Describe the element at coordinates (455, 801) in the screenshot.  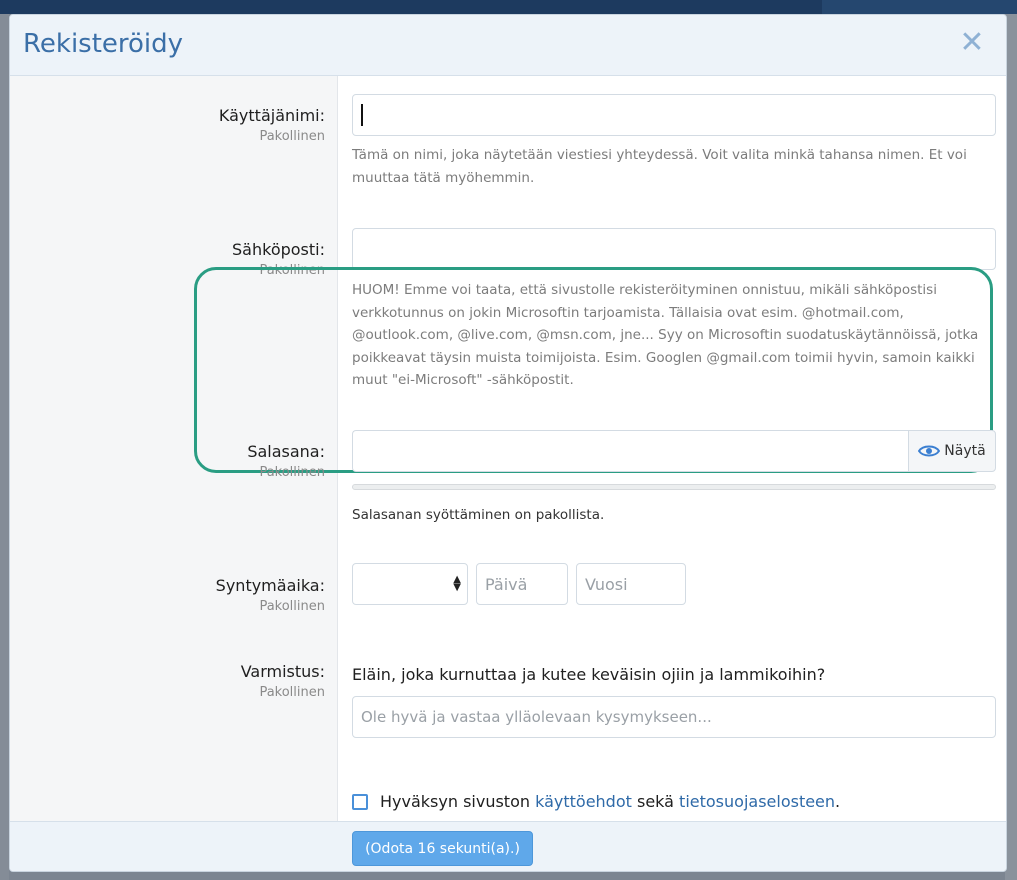
I see `terms-prefix: Hyväksyn sivuston` at that location.